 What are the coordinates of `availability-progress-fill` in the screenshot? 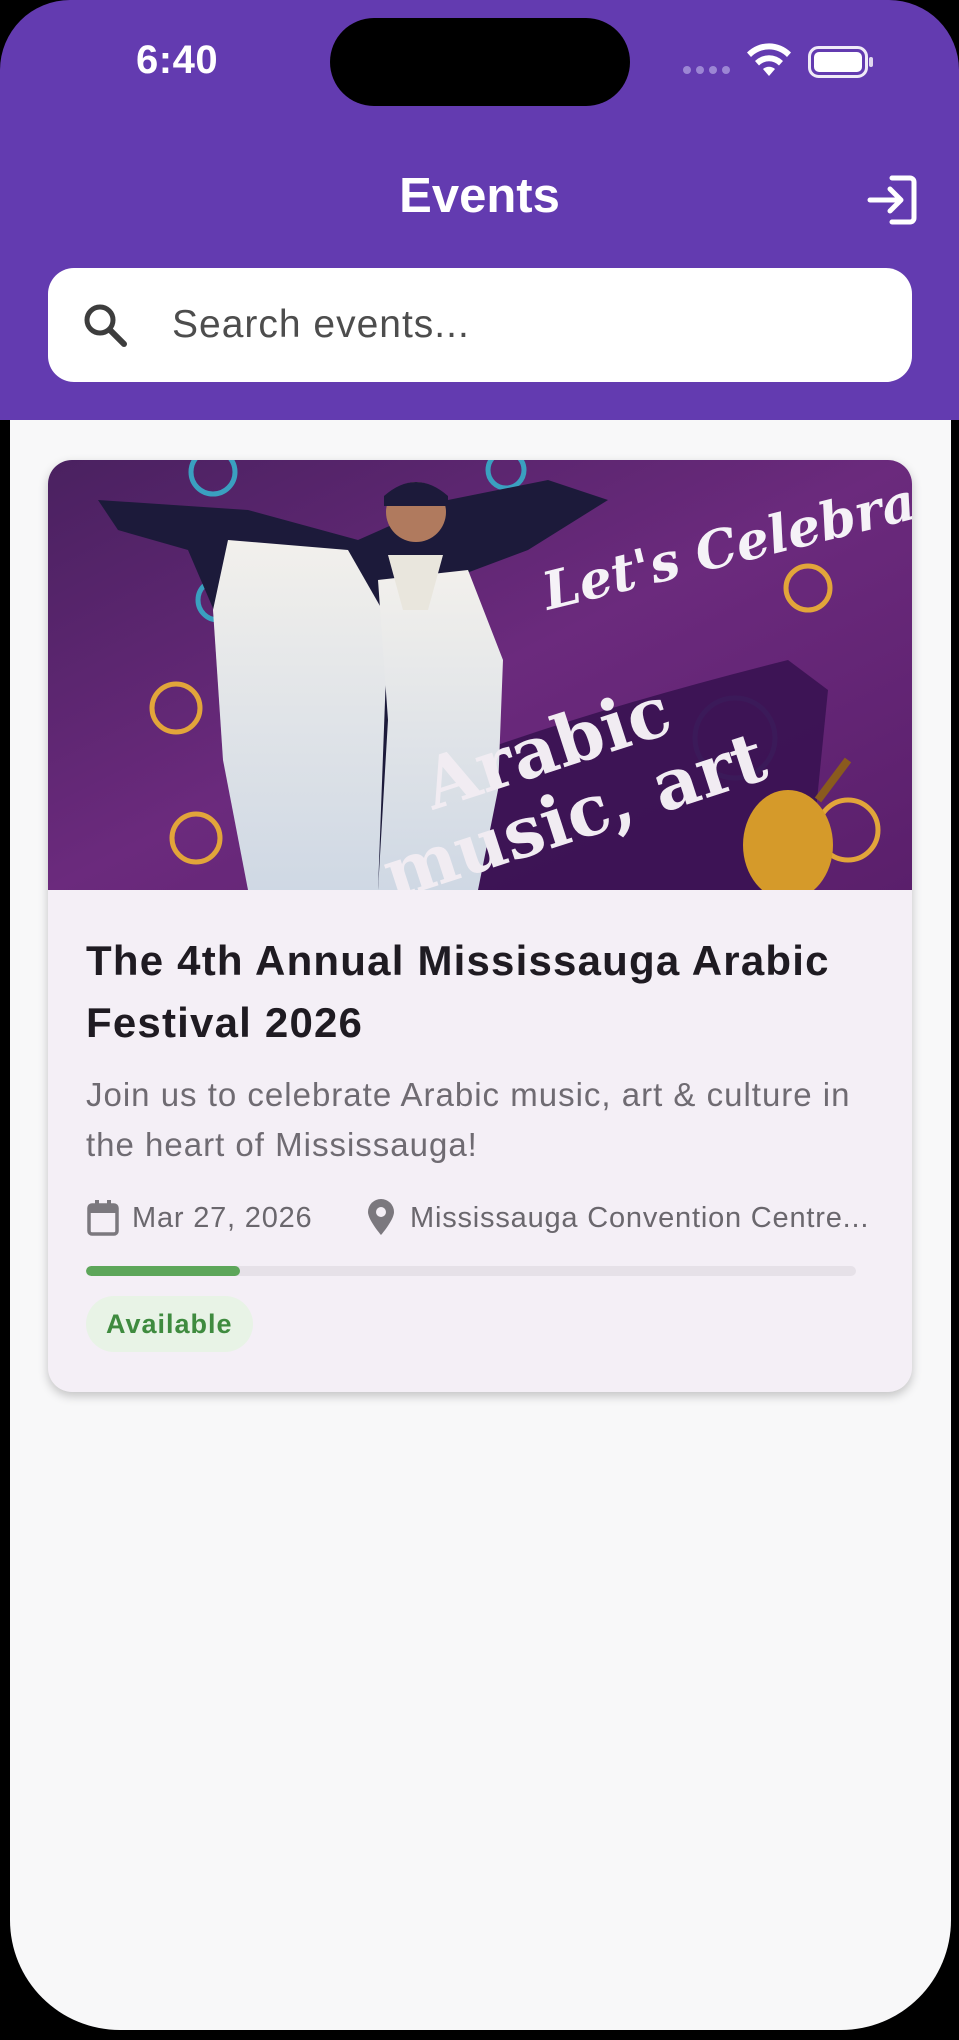 It's located at (163, 1271).